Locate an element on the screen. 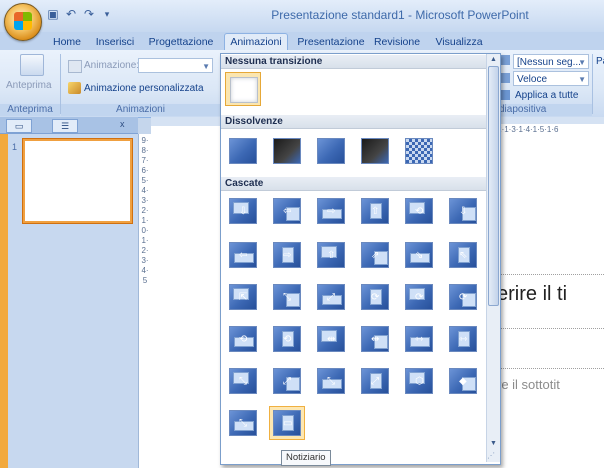 Image resolution: width=604 pixels, height=468 pixels. transition-sound-combo: [Nessun seg... ▼ is located at coordinates (551, 61).